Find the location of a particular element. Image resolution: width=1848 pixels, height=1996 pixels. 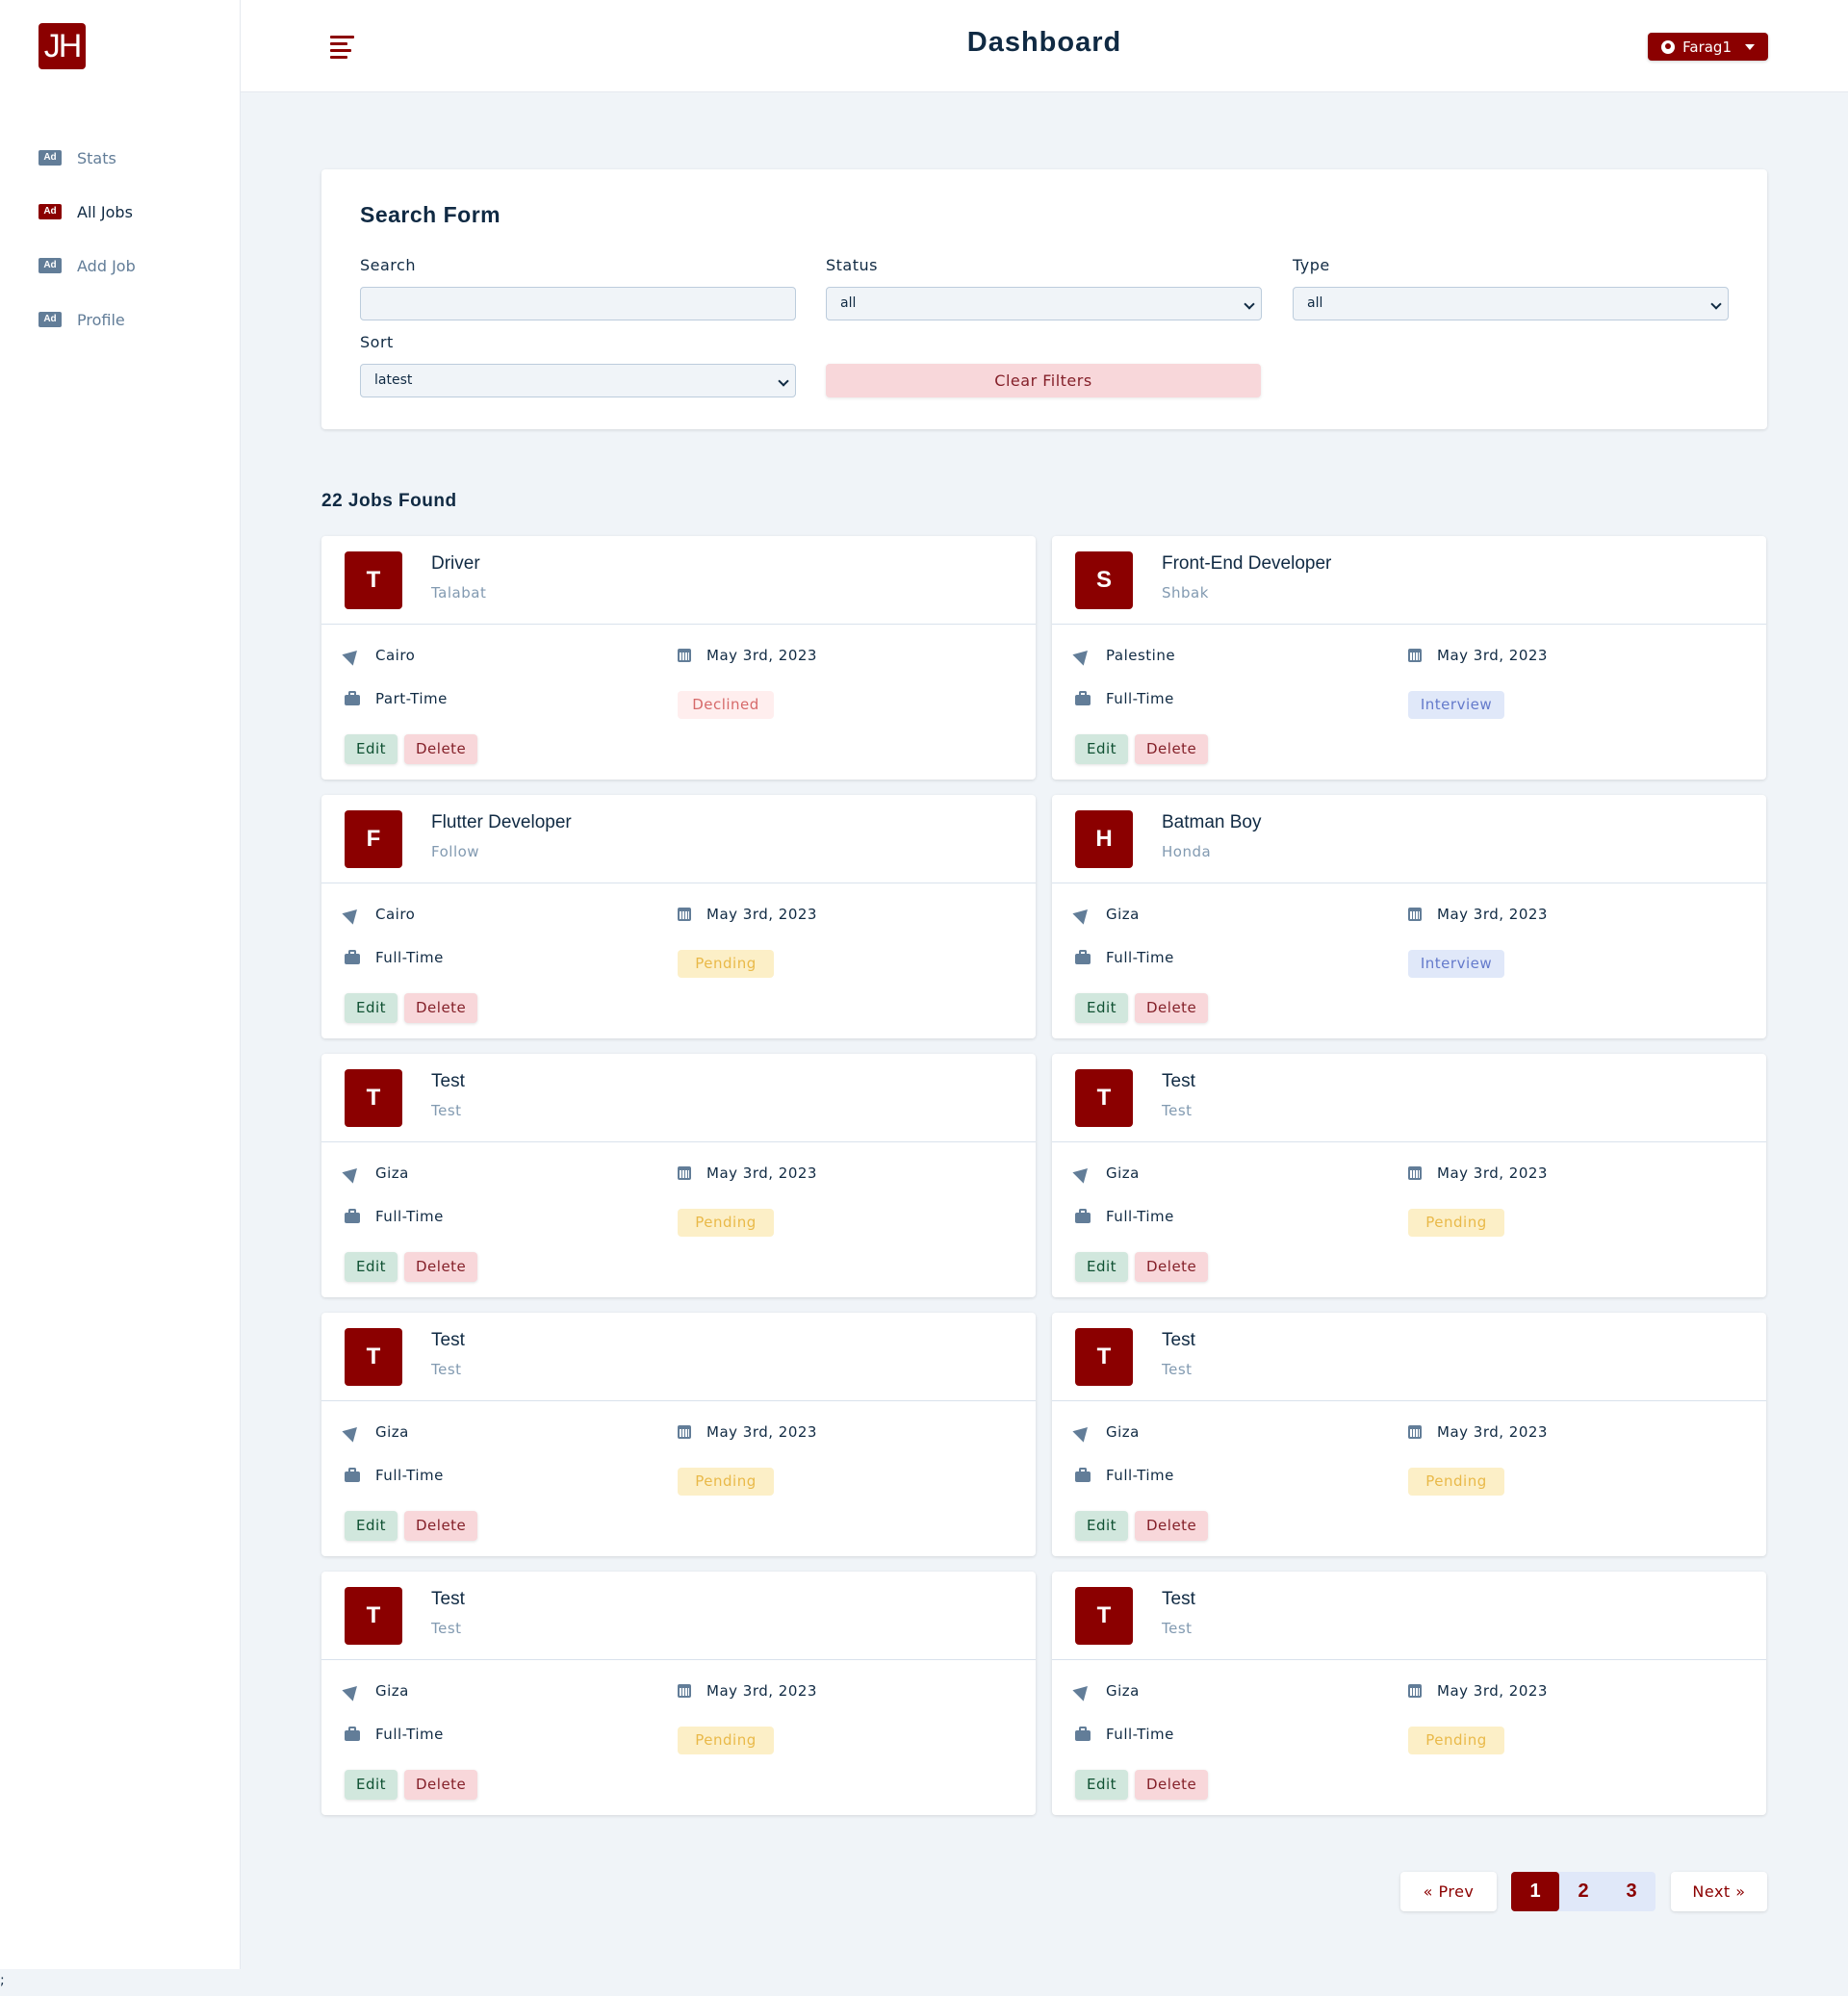

job-location: Cairo is located at coordinates (378, 914).